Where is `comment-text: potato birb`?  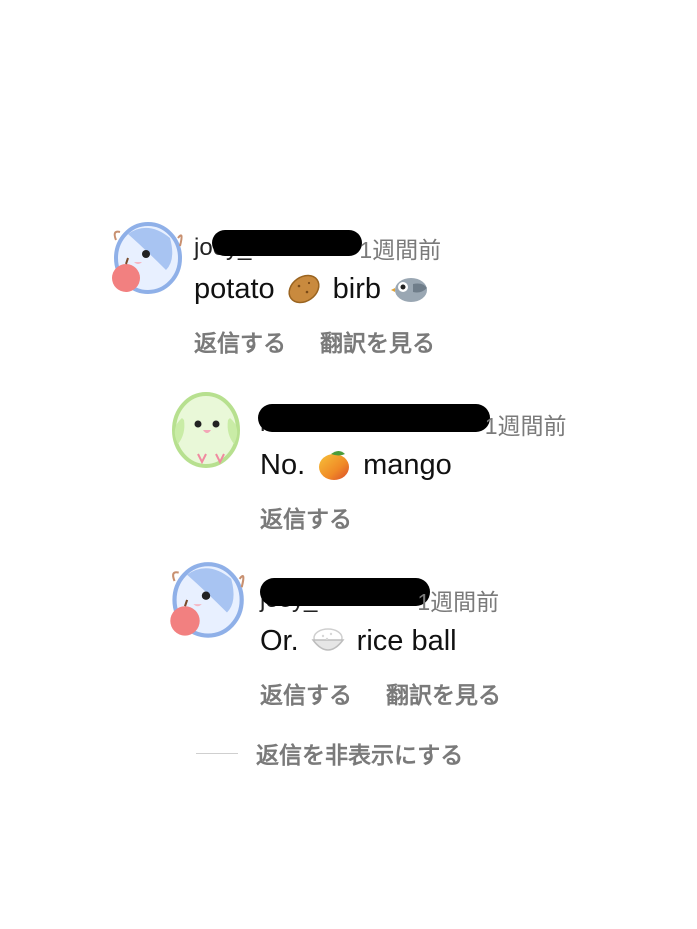
comment-text: potato birb is located at coordinates (316, 289).